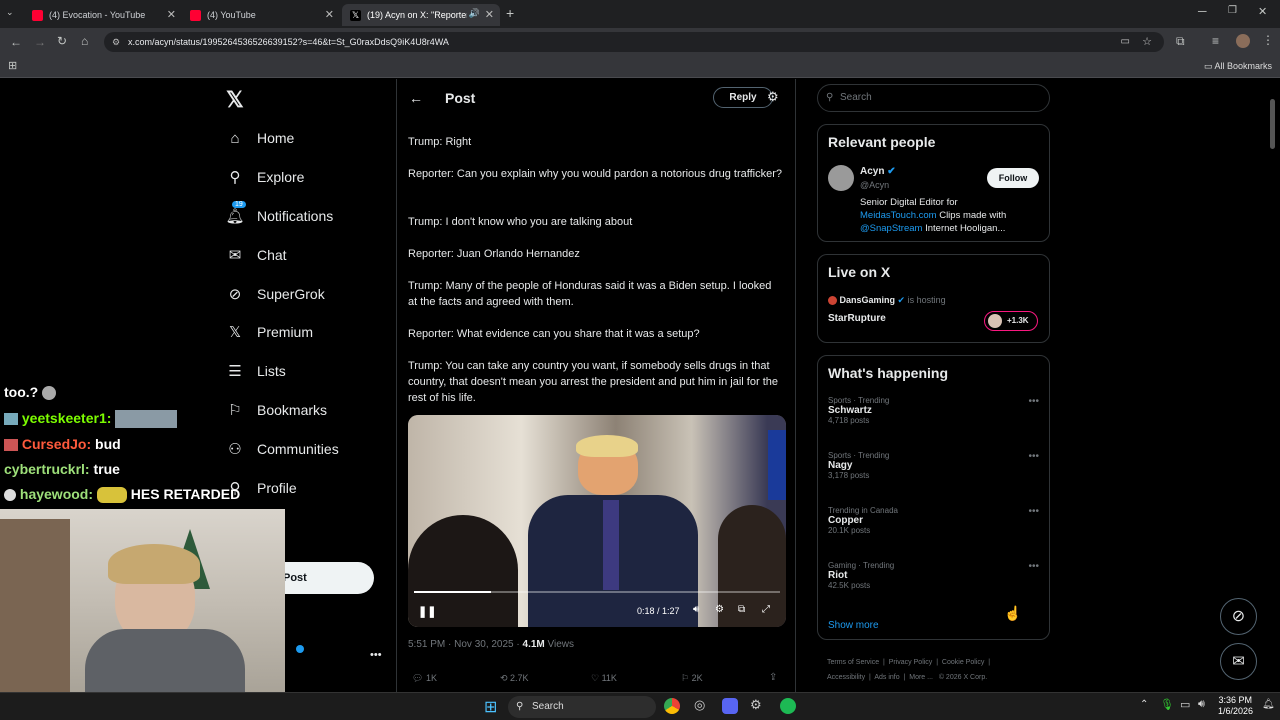 Image resolution: width=1280 pixels, height=720 pixels. Describe the element at coordinates (719, 609) in the screenshot. I see `settings-icon: ⚙` at that location.